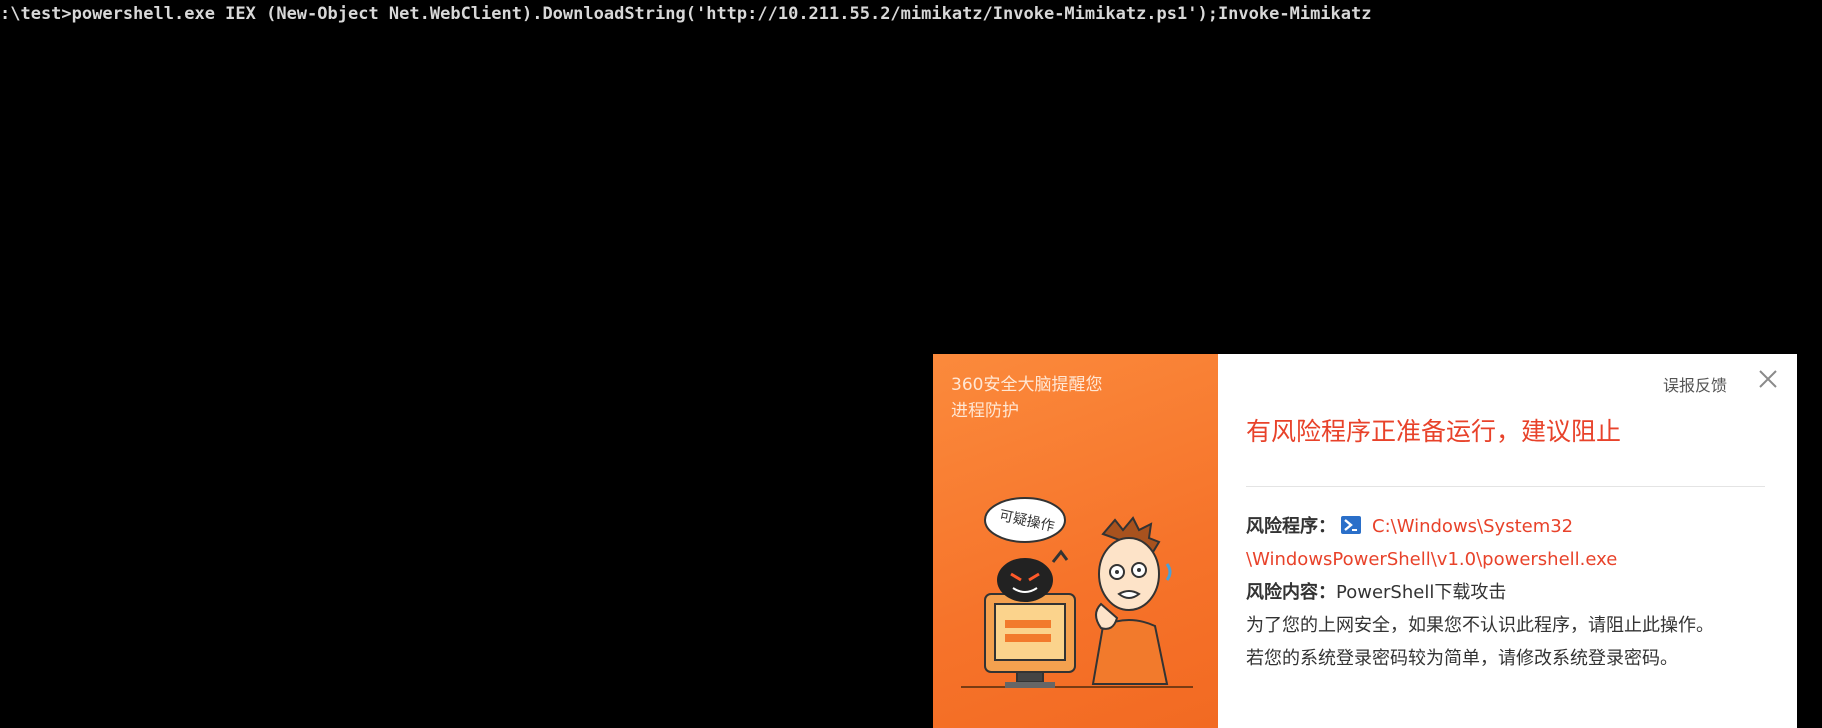 Image resolution: width=1822 pixels, height=728 pixels. I want to click on close-icon, so click(1768, 379).